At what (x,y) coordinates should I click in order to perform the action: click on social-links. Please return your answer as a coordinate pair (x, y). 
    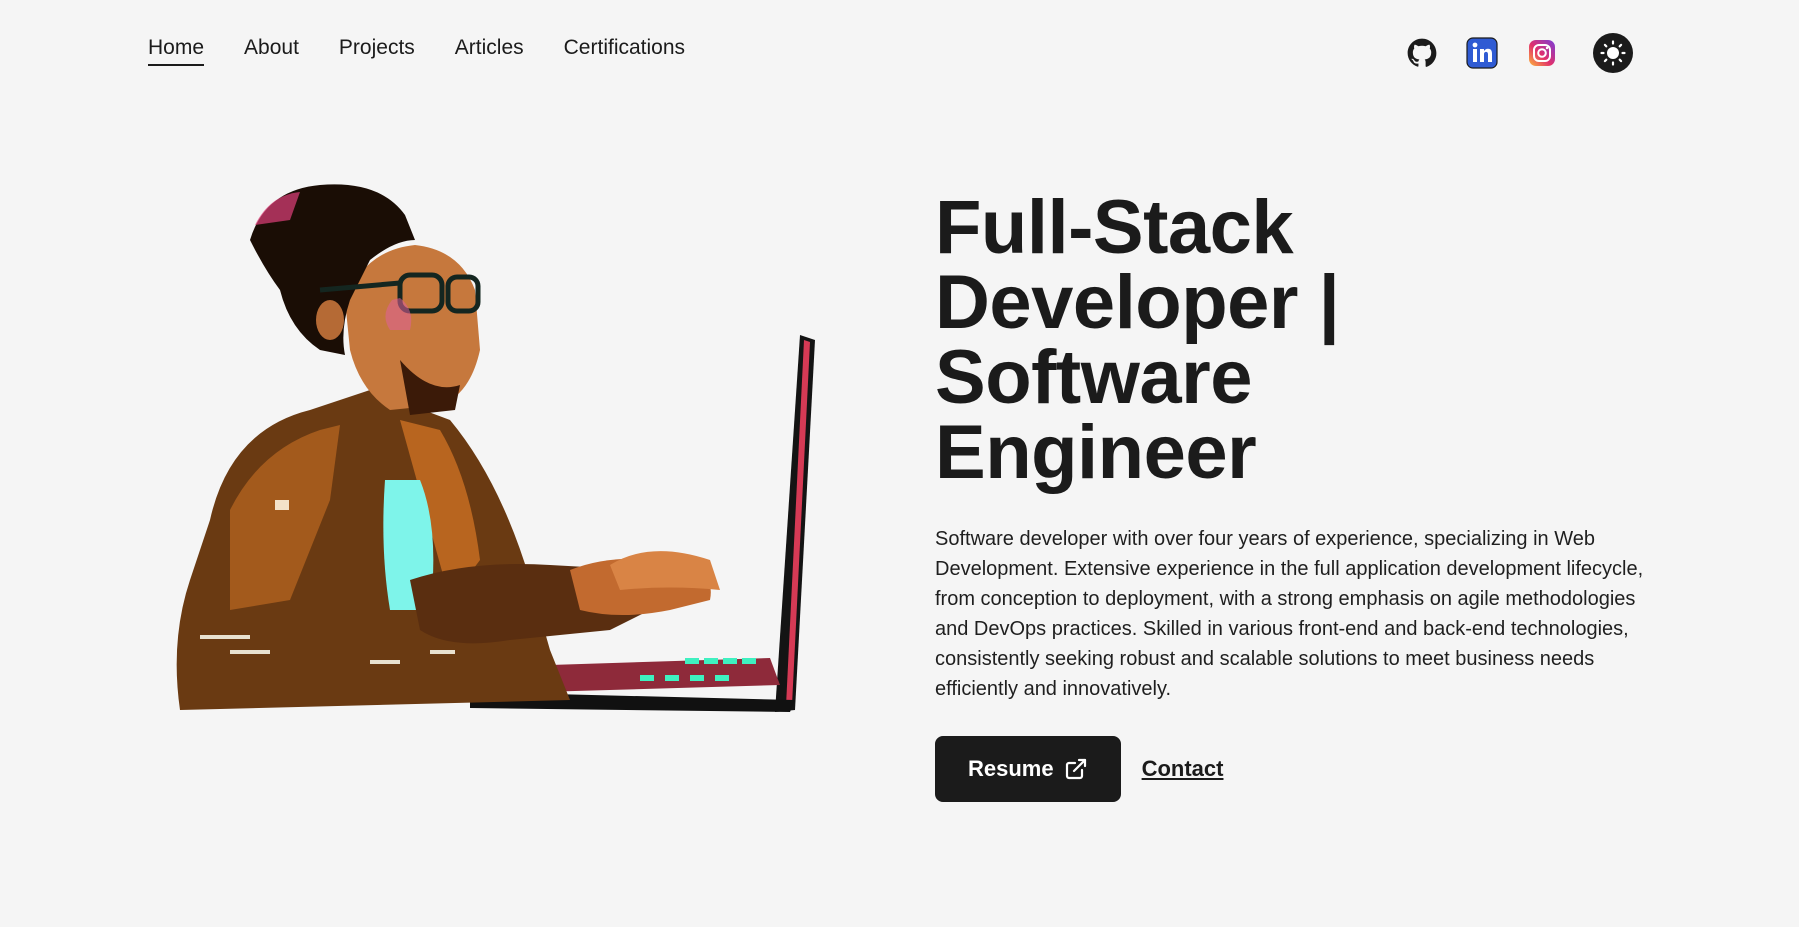
    Looking at the image, I should click on (1506, 53).